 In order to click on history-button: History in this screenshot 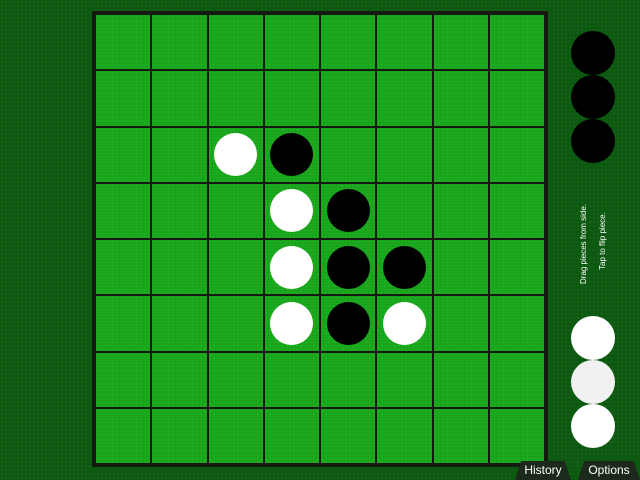, I will do `click(543, 470)`.